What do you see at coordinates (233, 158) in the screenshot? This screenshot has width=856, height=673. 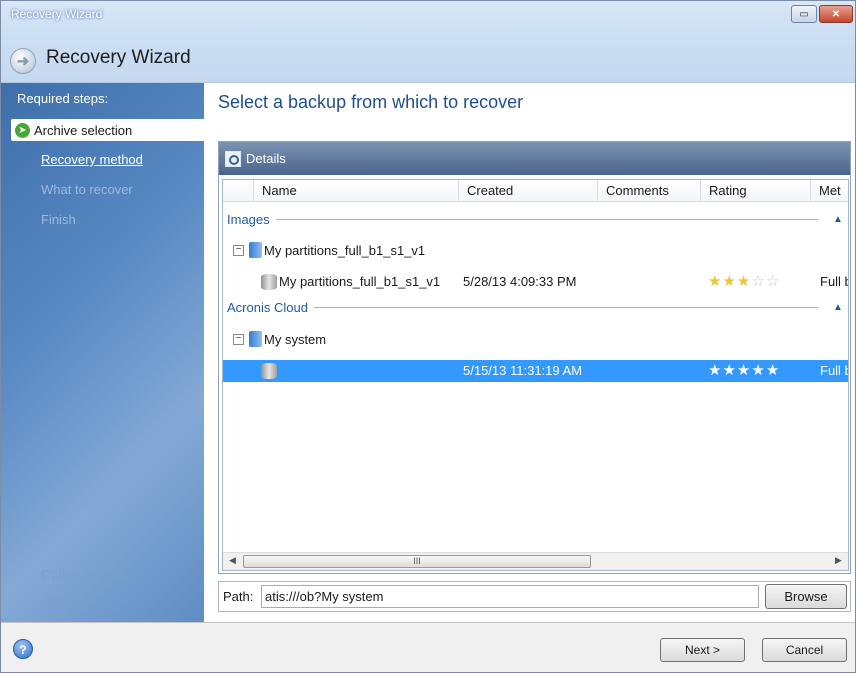 I see `magnifier-icon` at bounding box center [233, 158].